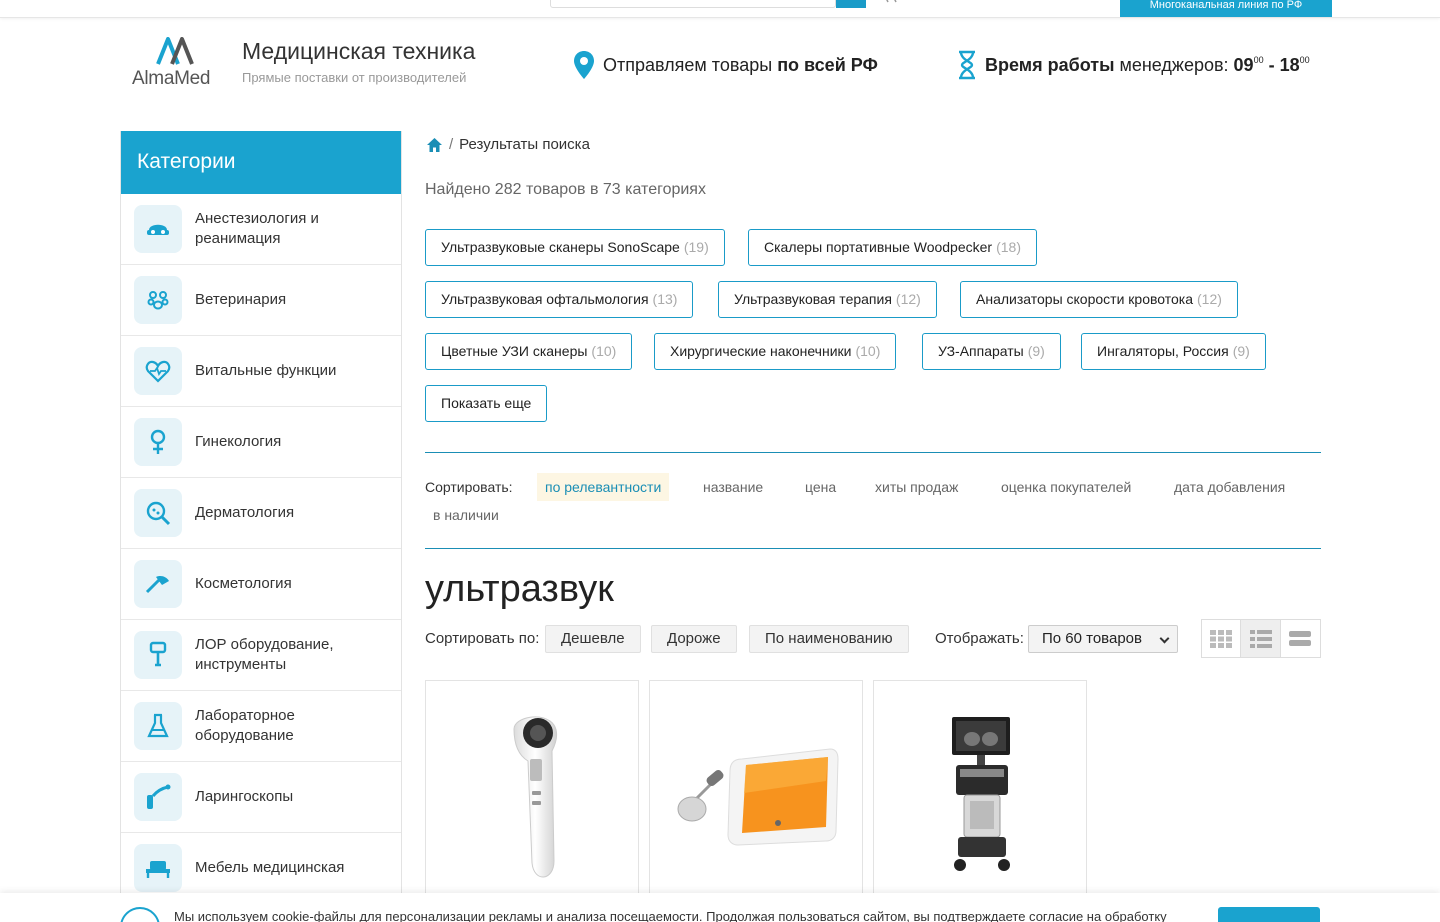  I want to click on sortby-label: Сортировать по:, so click(482, 638).